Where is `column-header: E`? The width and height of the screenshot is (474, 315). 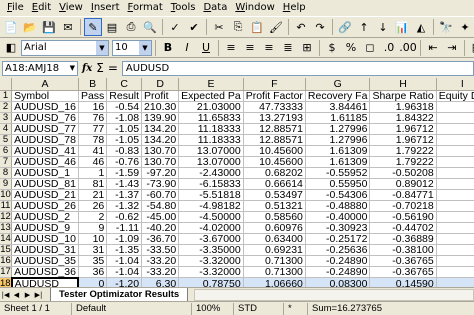 column-header: E is located at coordinates (211, 84).